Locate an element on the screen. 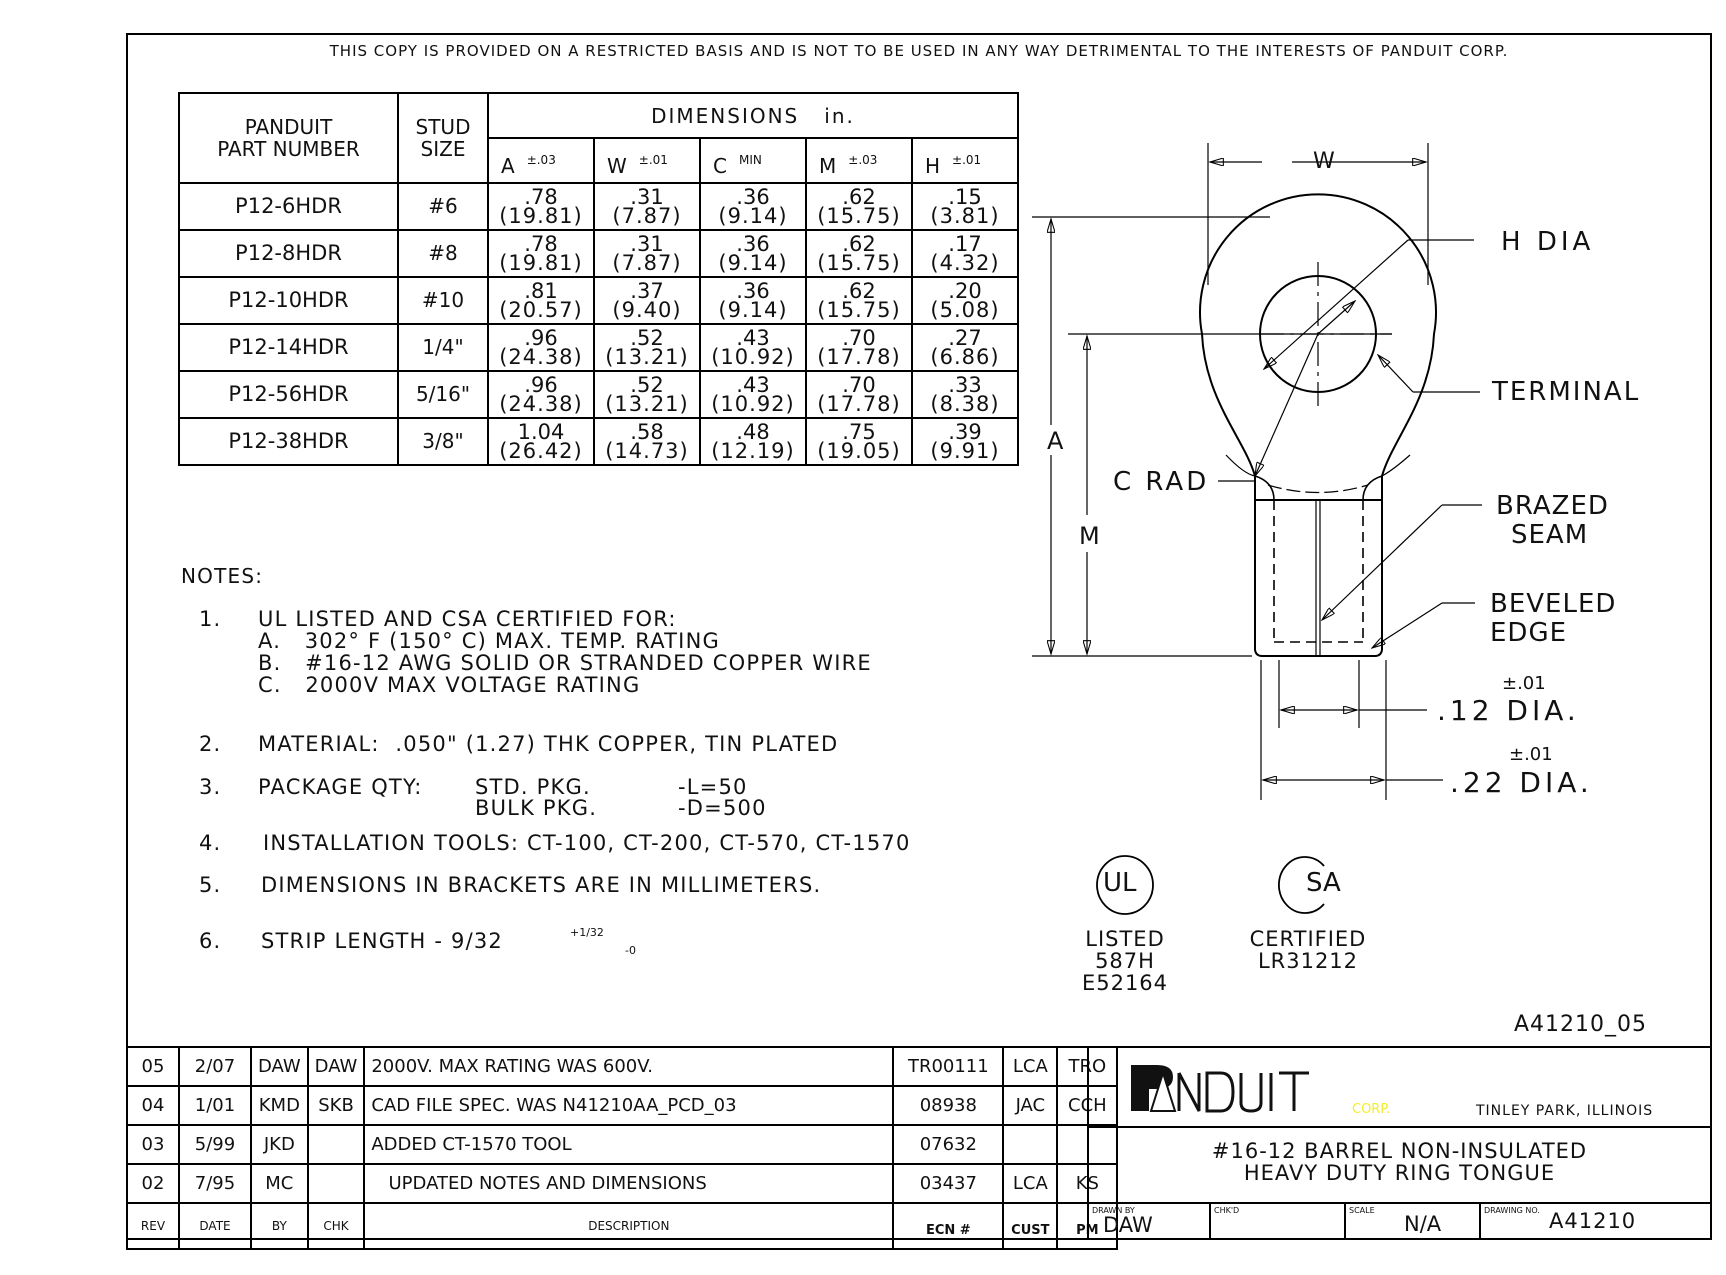 This screenshot has width=1726, height=1275. csa-line-1: CERTIFIED is located at coordinates (1308, 939).